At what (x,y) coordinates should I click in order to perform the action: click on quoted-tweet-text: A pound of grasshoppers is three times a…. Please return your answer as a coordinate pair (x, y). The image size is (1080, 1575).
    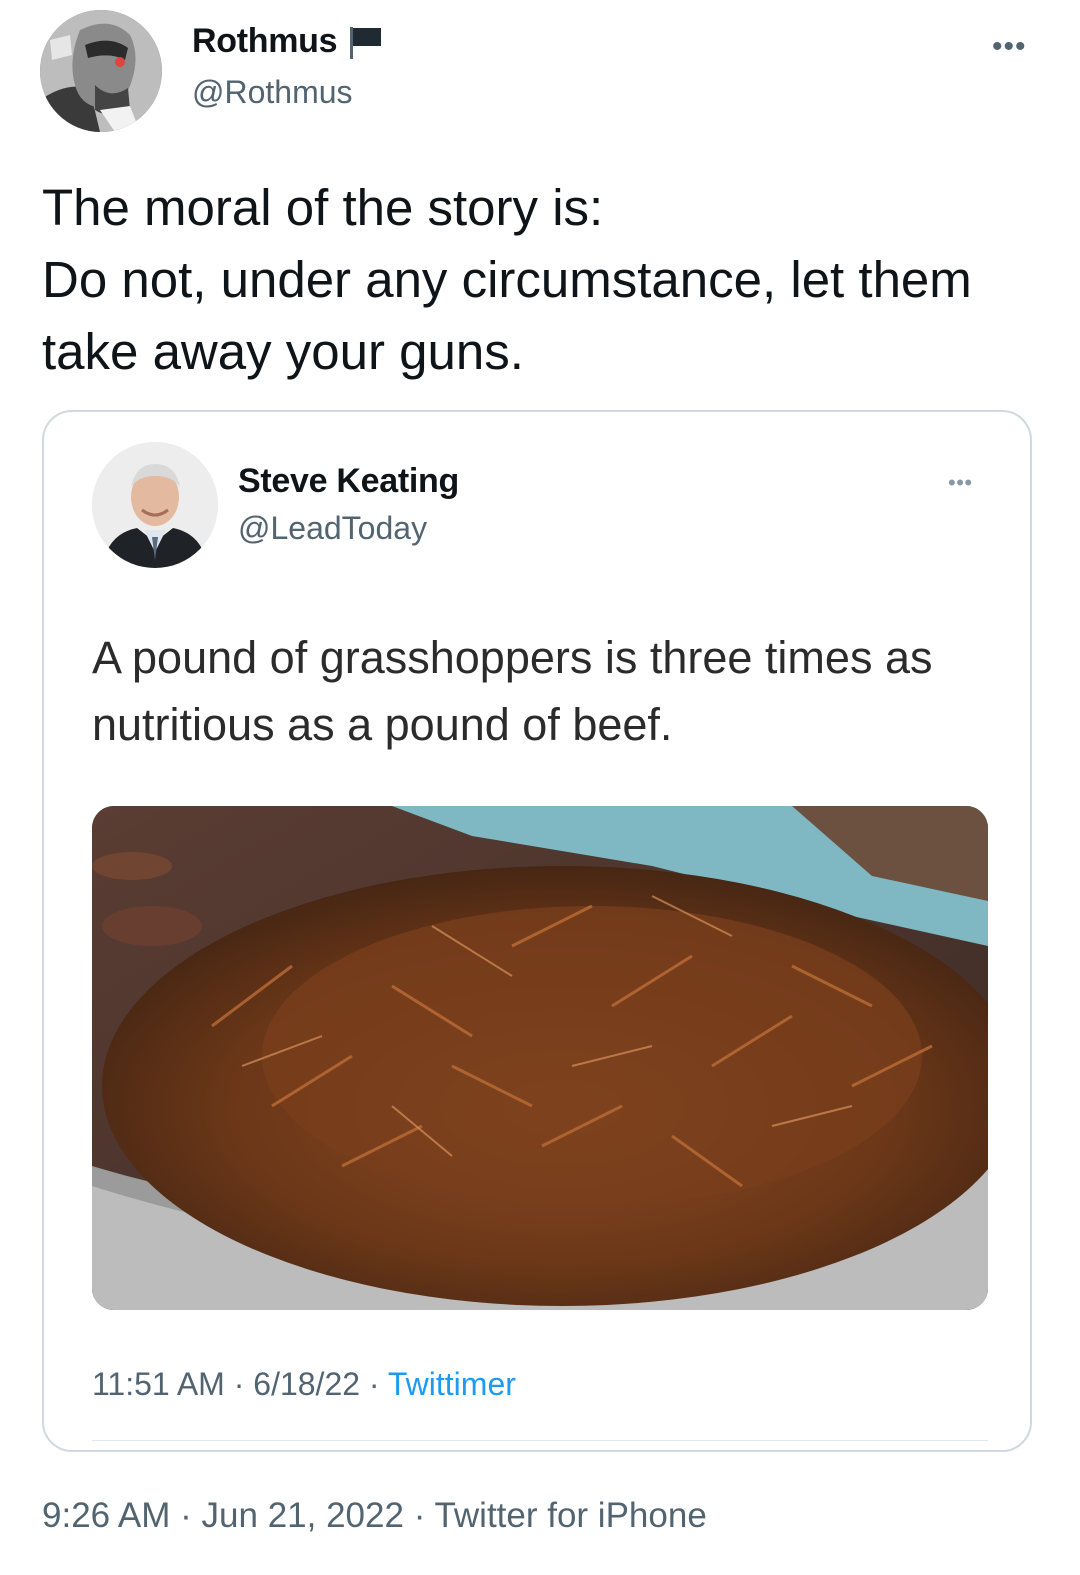
    Looking at the image, I should click on (512, 691).